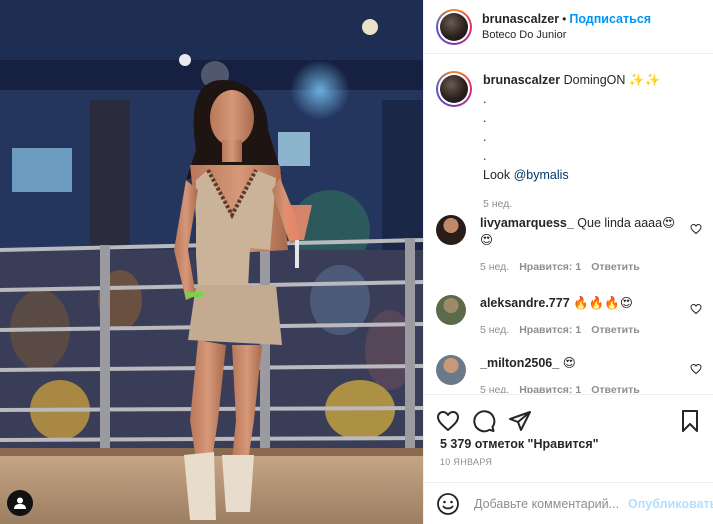 The height and width of the screenshot is (524, 713). Describe the element at coordinates (448, 504) in the screenshot. I see `emoji-smile-icon` at that location.